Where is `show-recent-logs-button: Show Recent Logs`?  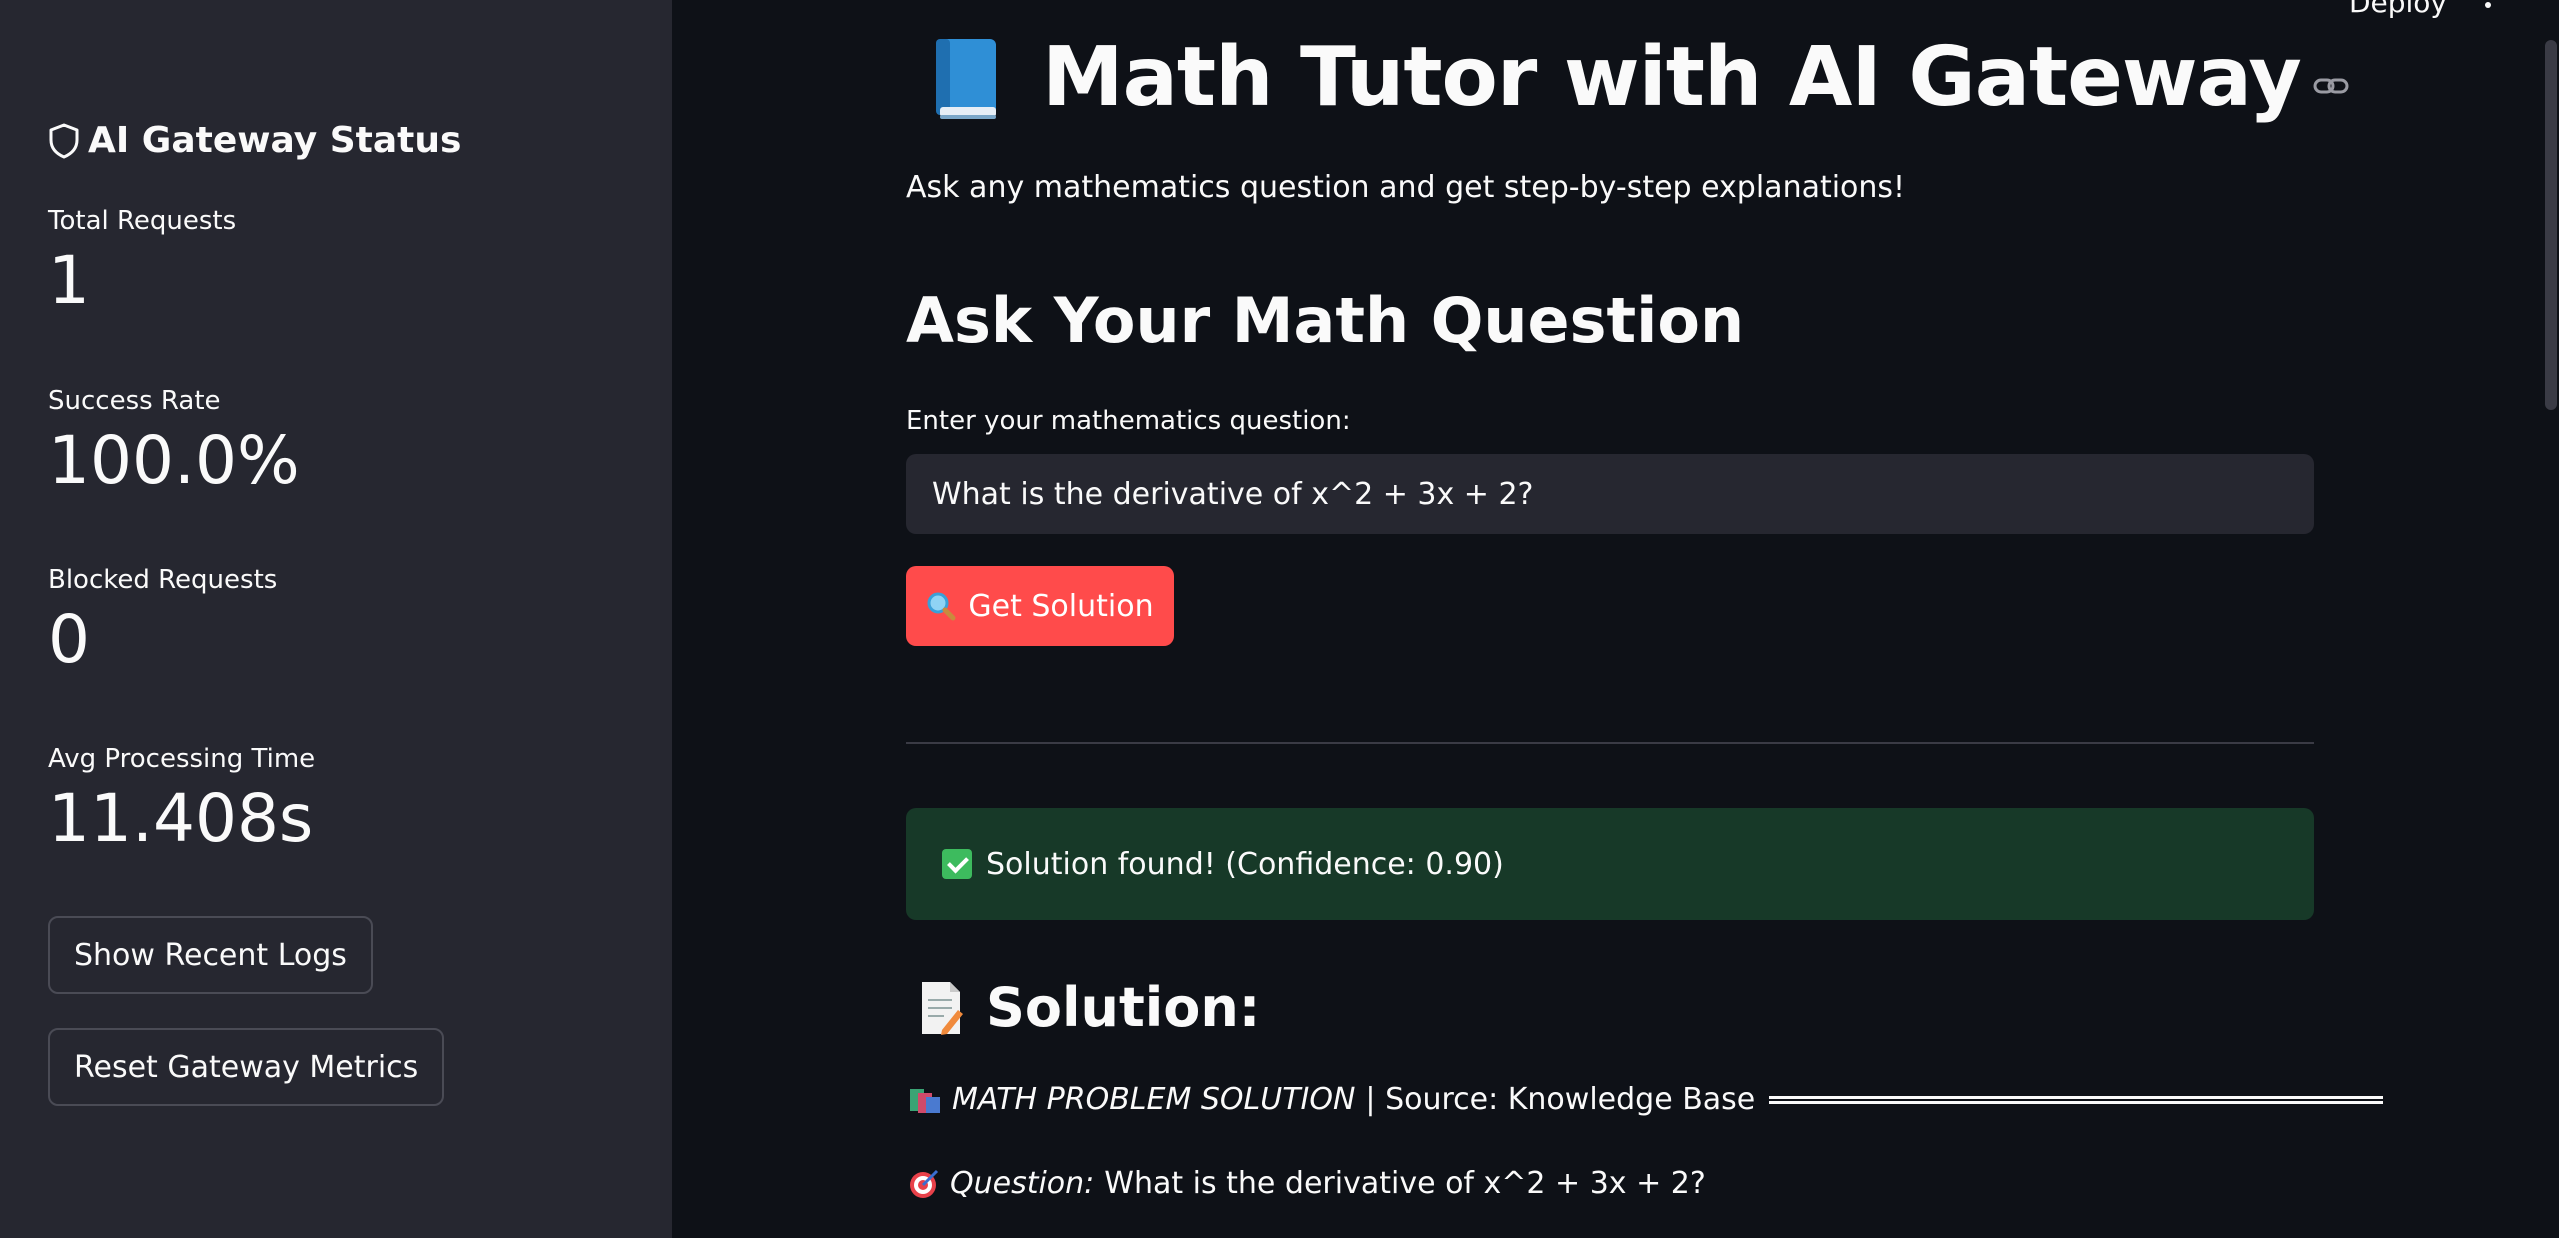 show-recent-logs-button: Show Recent Logs is located at coordinates (210, 955).